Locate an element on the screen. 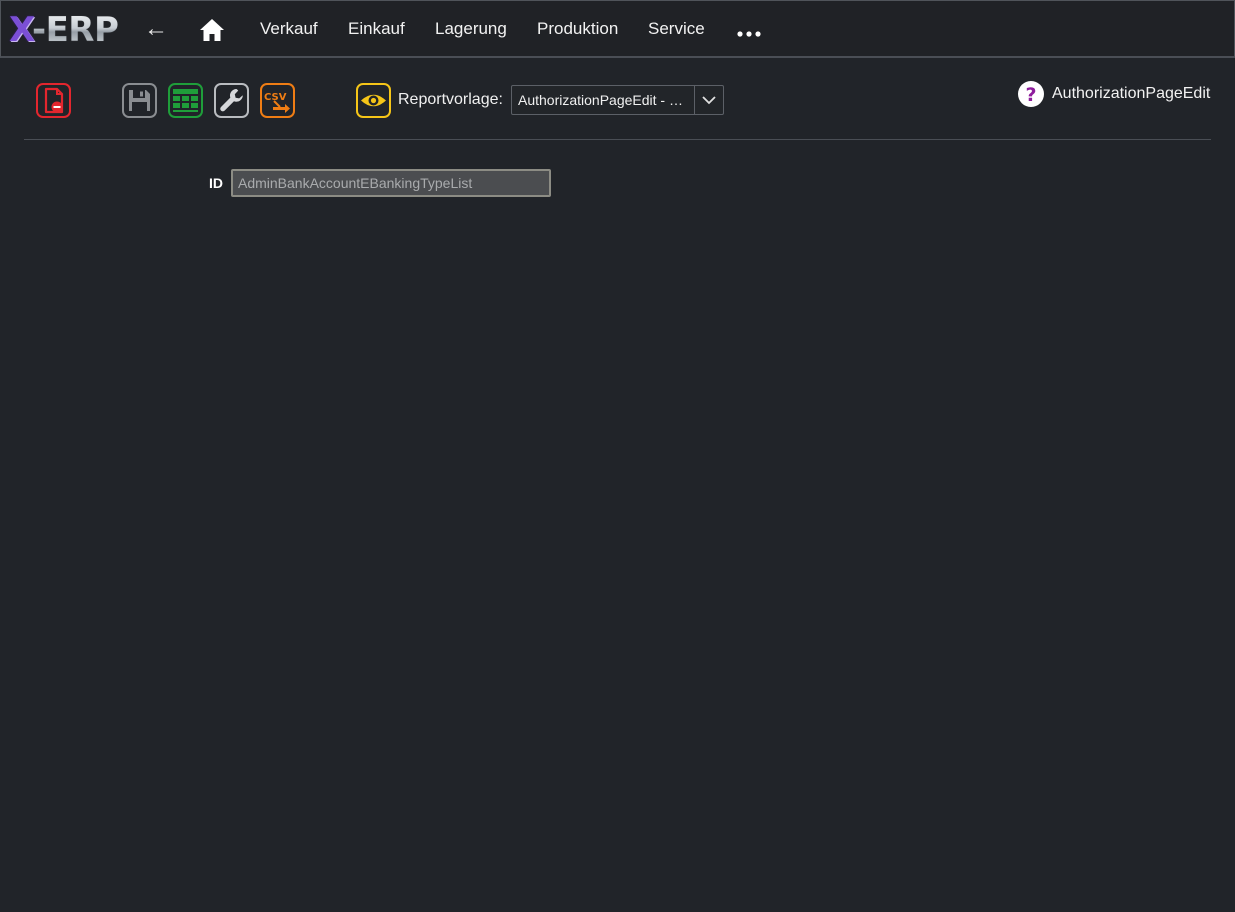  wrench-icon is located at coordinates (231, 100).